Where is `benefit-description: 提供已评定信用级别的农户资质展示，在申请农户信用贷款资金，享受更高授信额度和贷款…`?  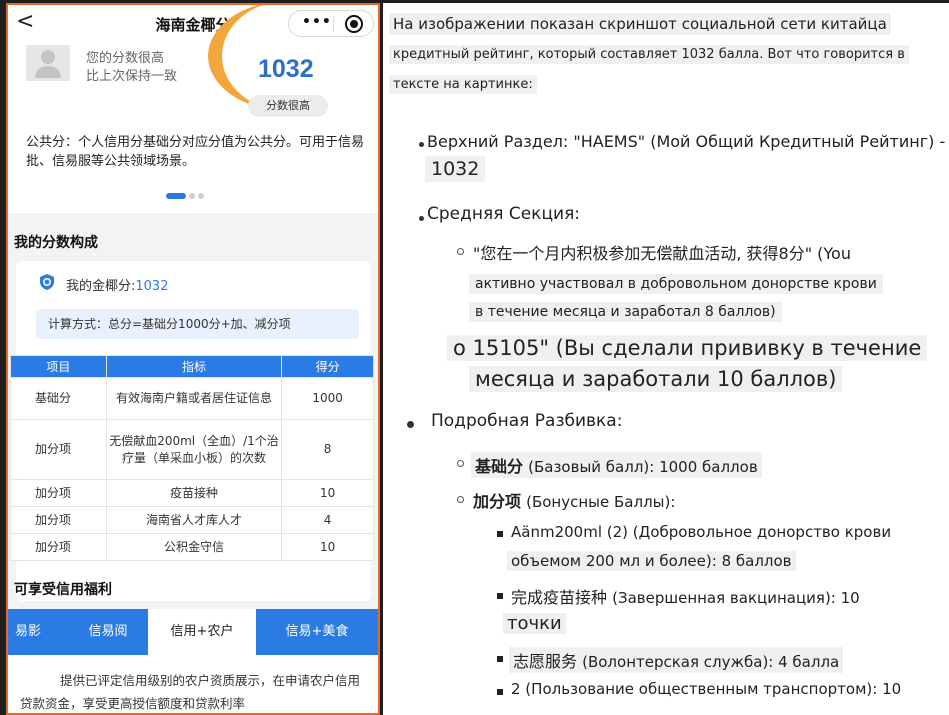
benefit-description: 提供已评定信用级别的农户资质展示，在申请农户信用贷款资金，享受更高授信额度和贷款… is located at coordinates (193, 684).